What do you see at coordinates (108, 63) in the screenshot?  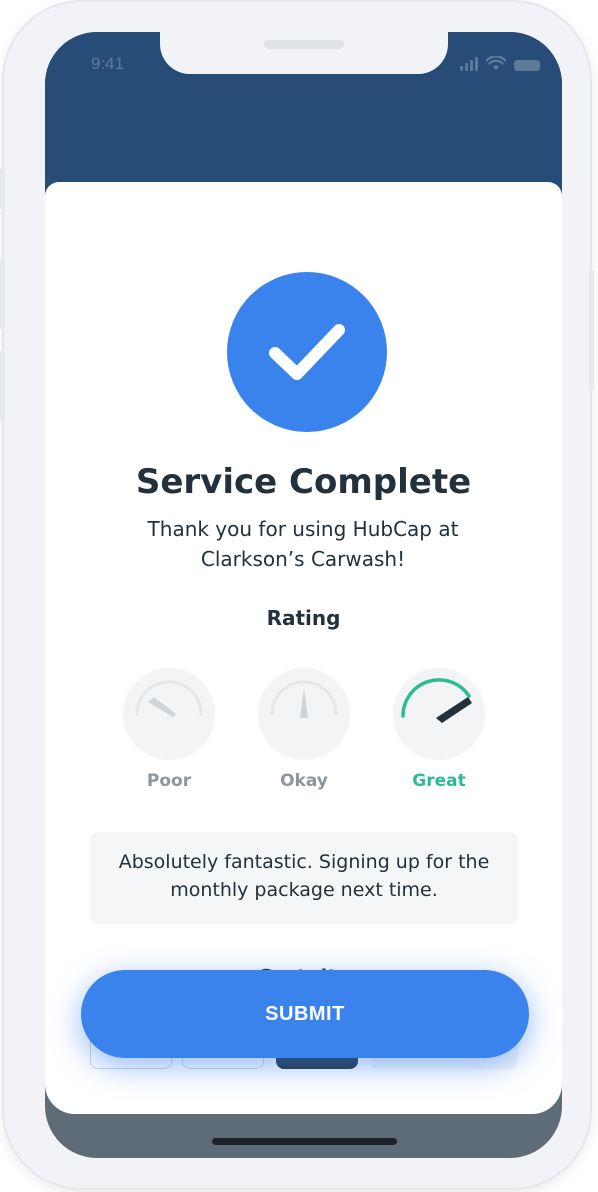 I see `status-time: 9:41` at bounding box center [108, 63].